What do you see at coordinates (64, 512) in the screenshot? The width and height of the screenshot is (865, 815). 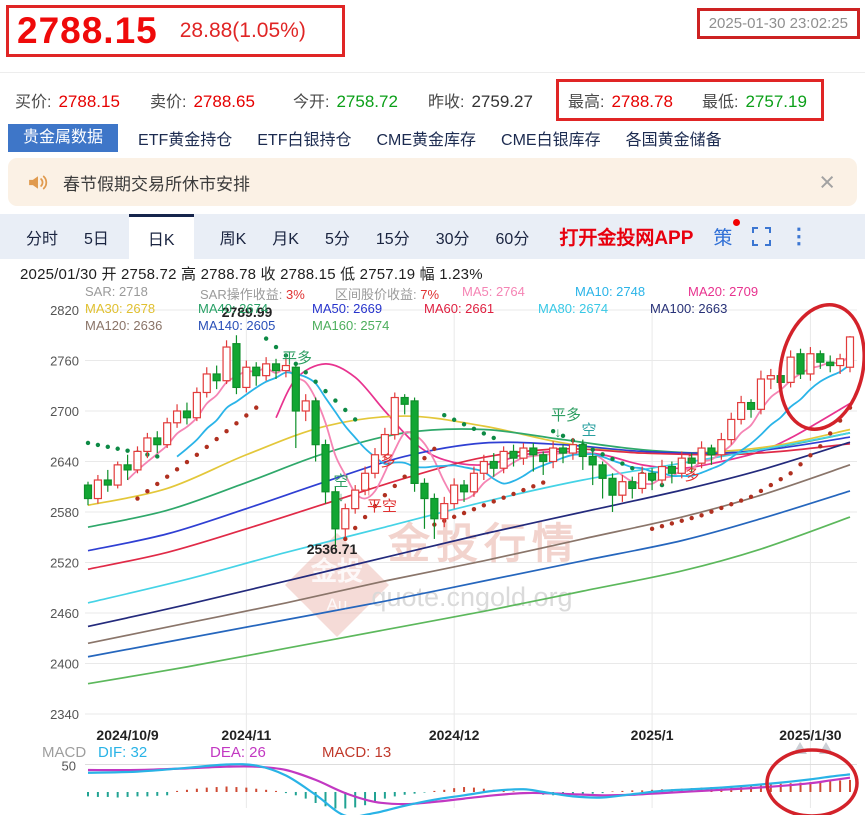 I see `svg-text: 2580` at bounding box center [64, 512].